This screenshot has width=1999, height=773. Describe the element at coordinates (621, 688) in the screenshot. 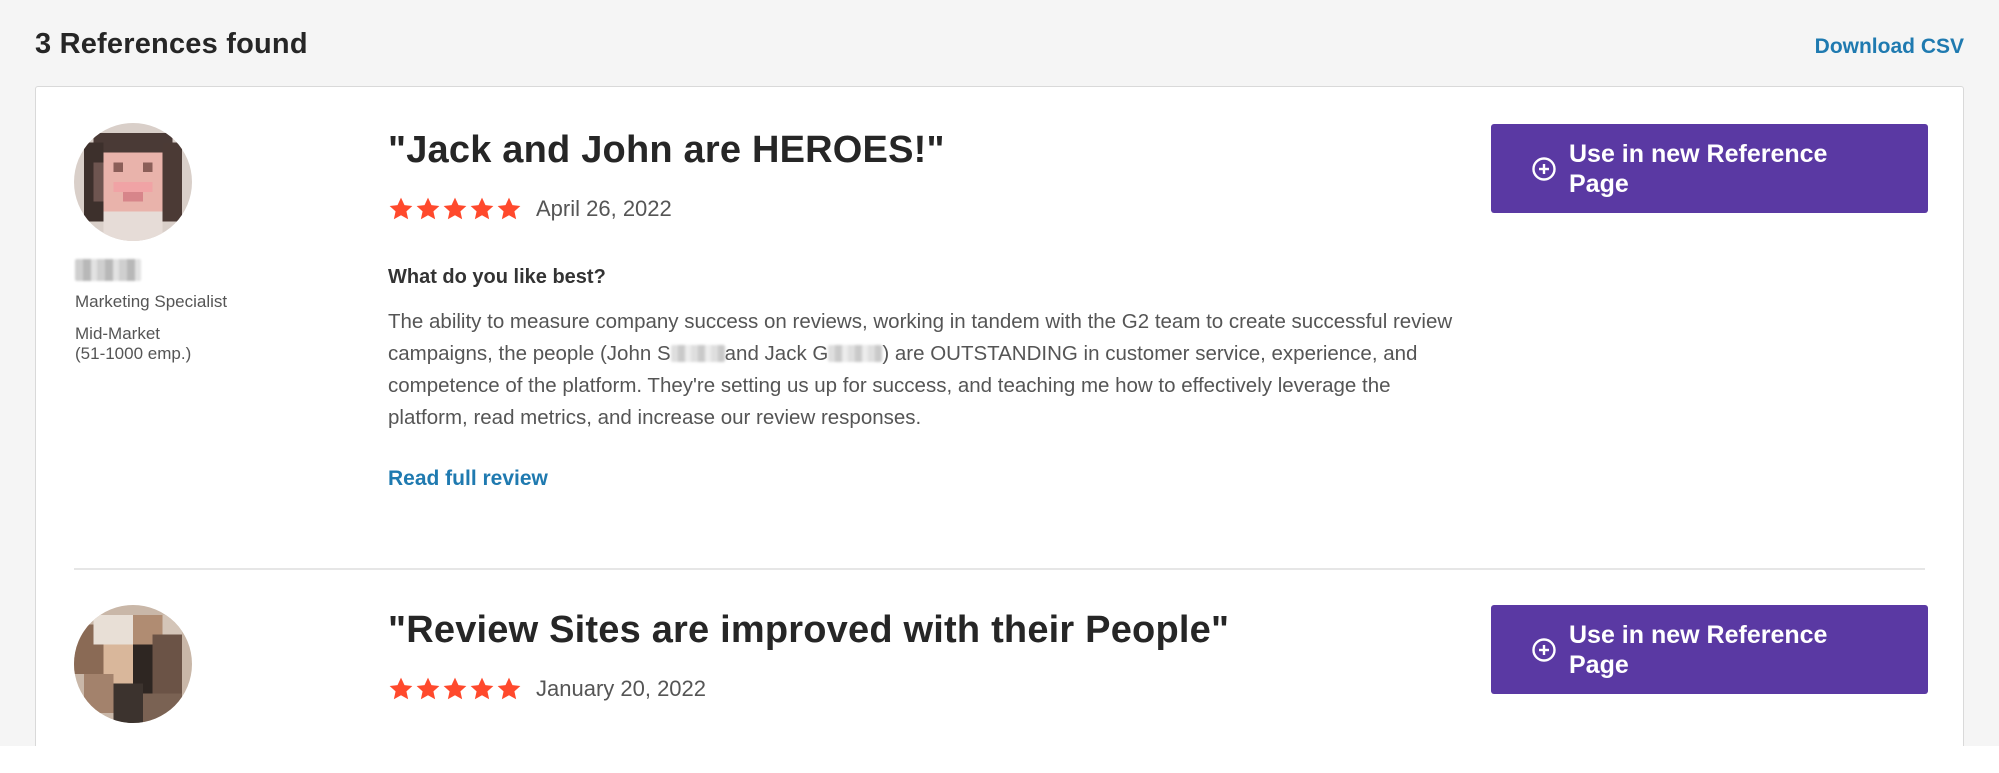

I see `review-date: January 20, 2022` at that location.